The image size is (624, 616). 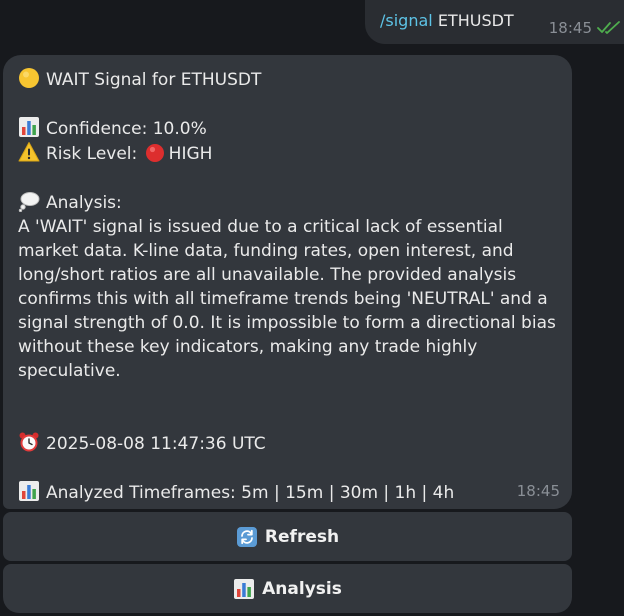 What do you see at coordinates (288, 202) in the screenshot?
I see `analysis-heading-line: Analysis:` at bounding box center [288, 202].